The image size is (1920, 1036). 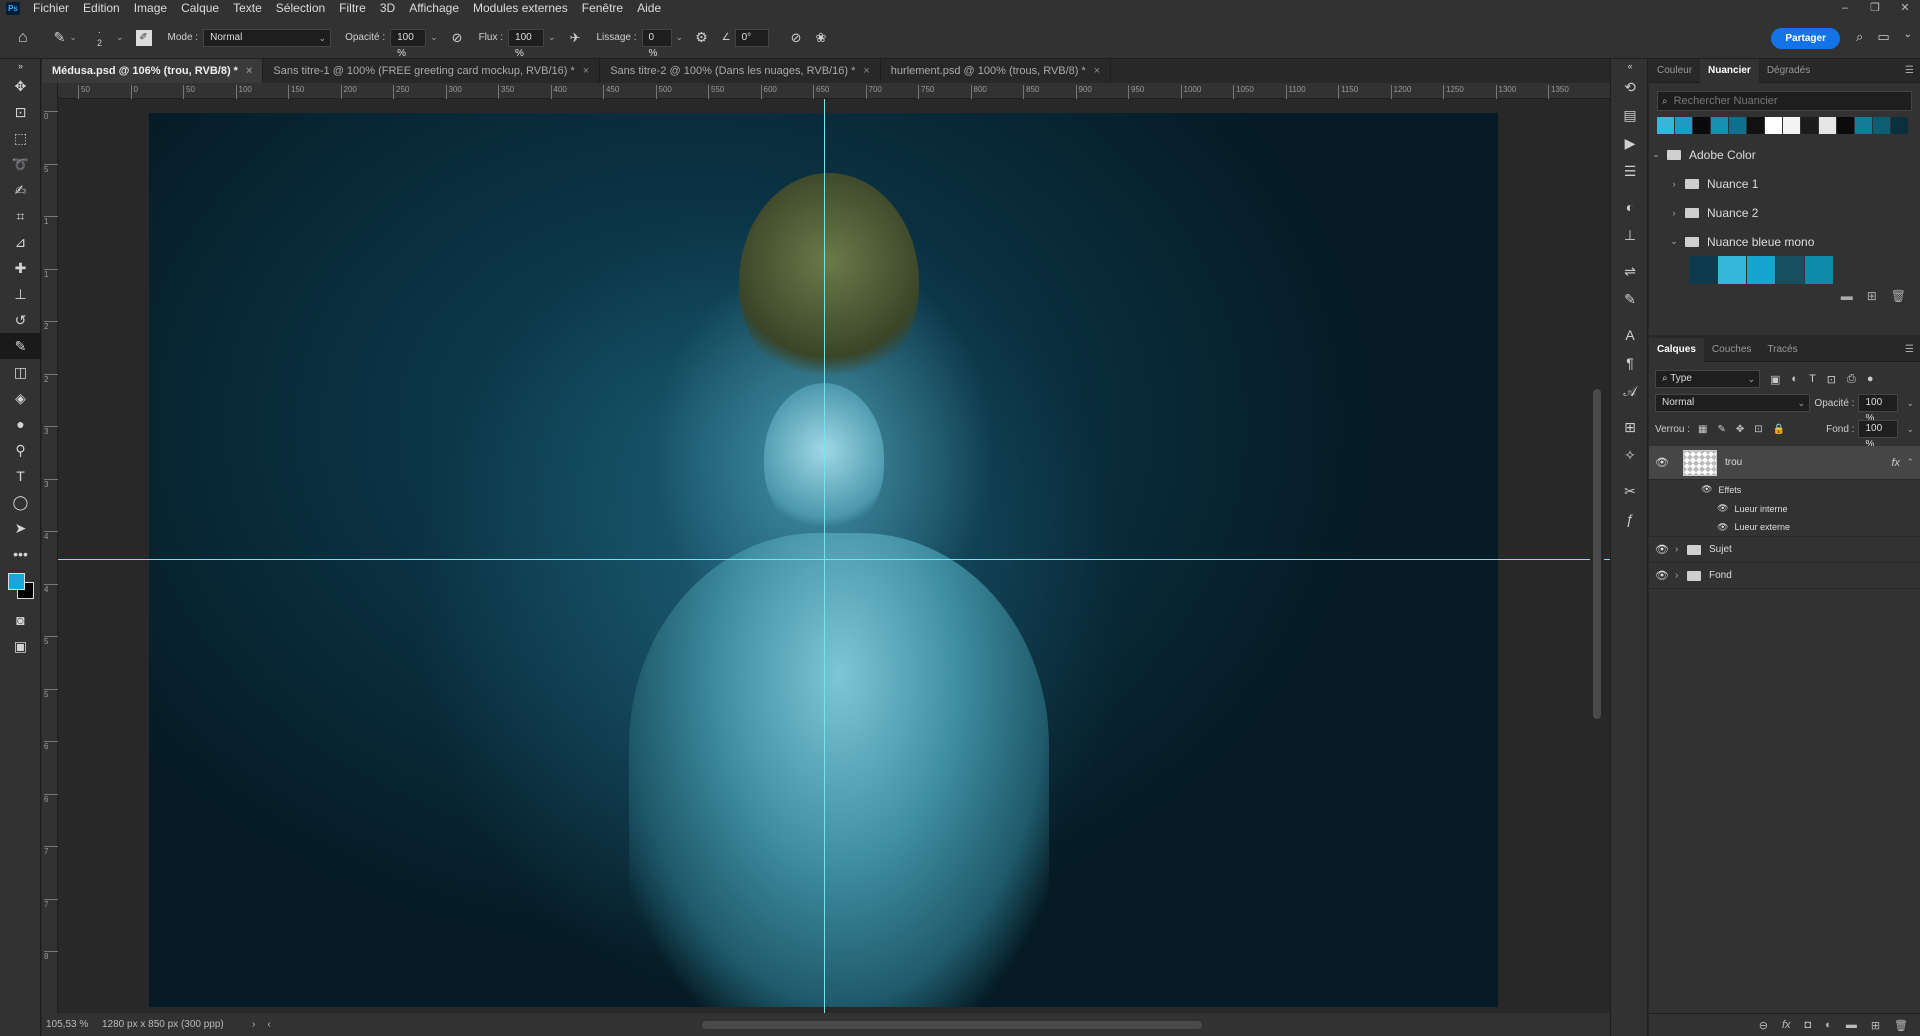 What do you see at coordinates (1720, 575) in the screenshot?
I see `layer-name: Fond` at bounding box center [1720, 575].